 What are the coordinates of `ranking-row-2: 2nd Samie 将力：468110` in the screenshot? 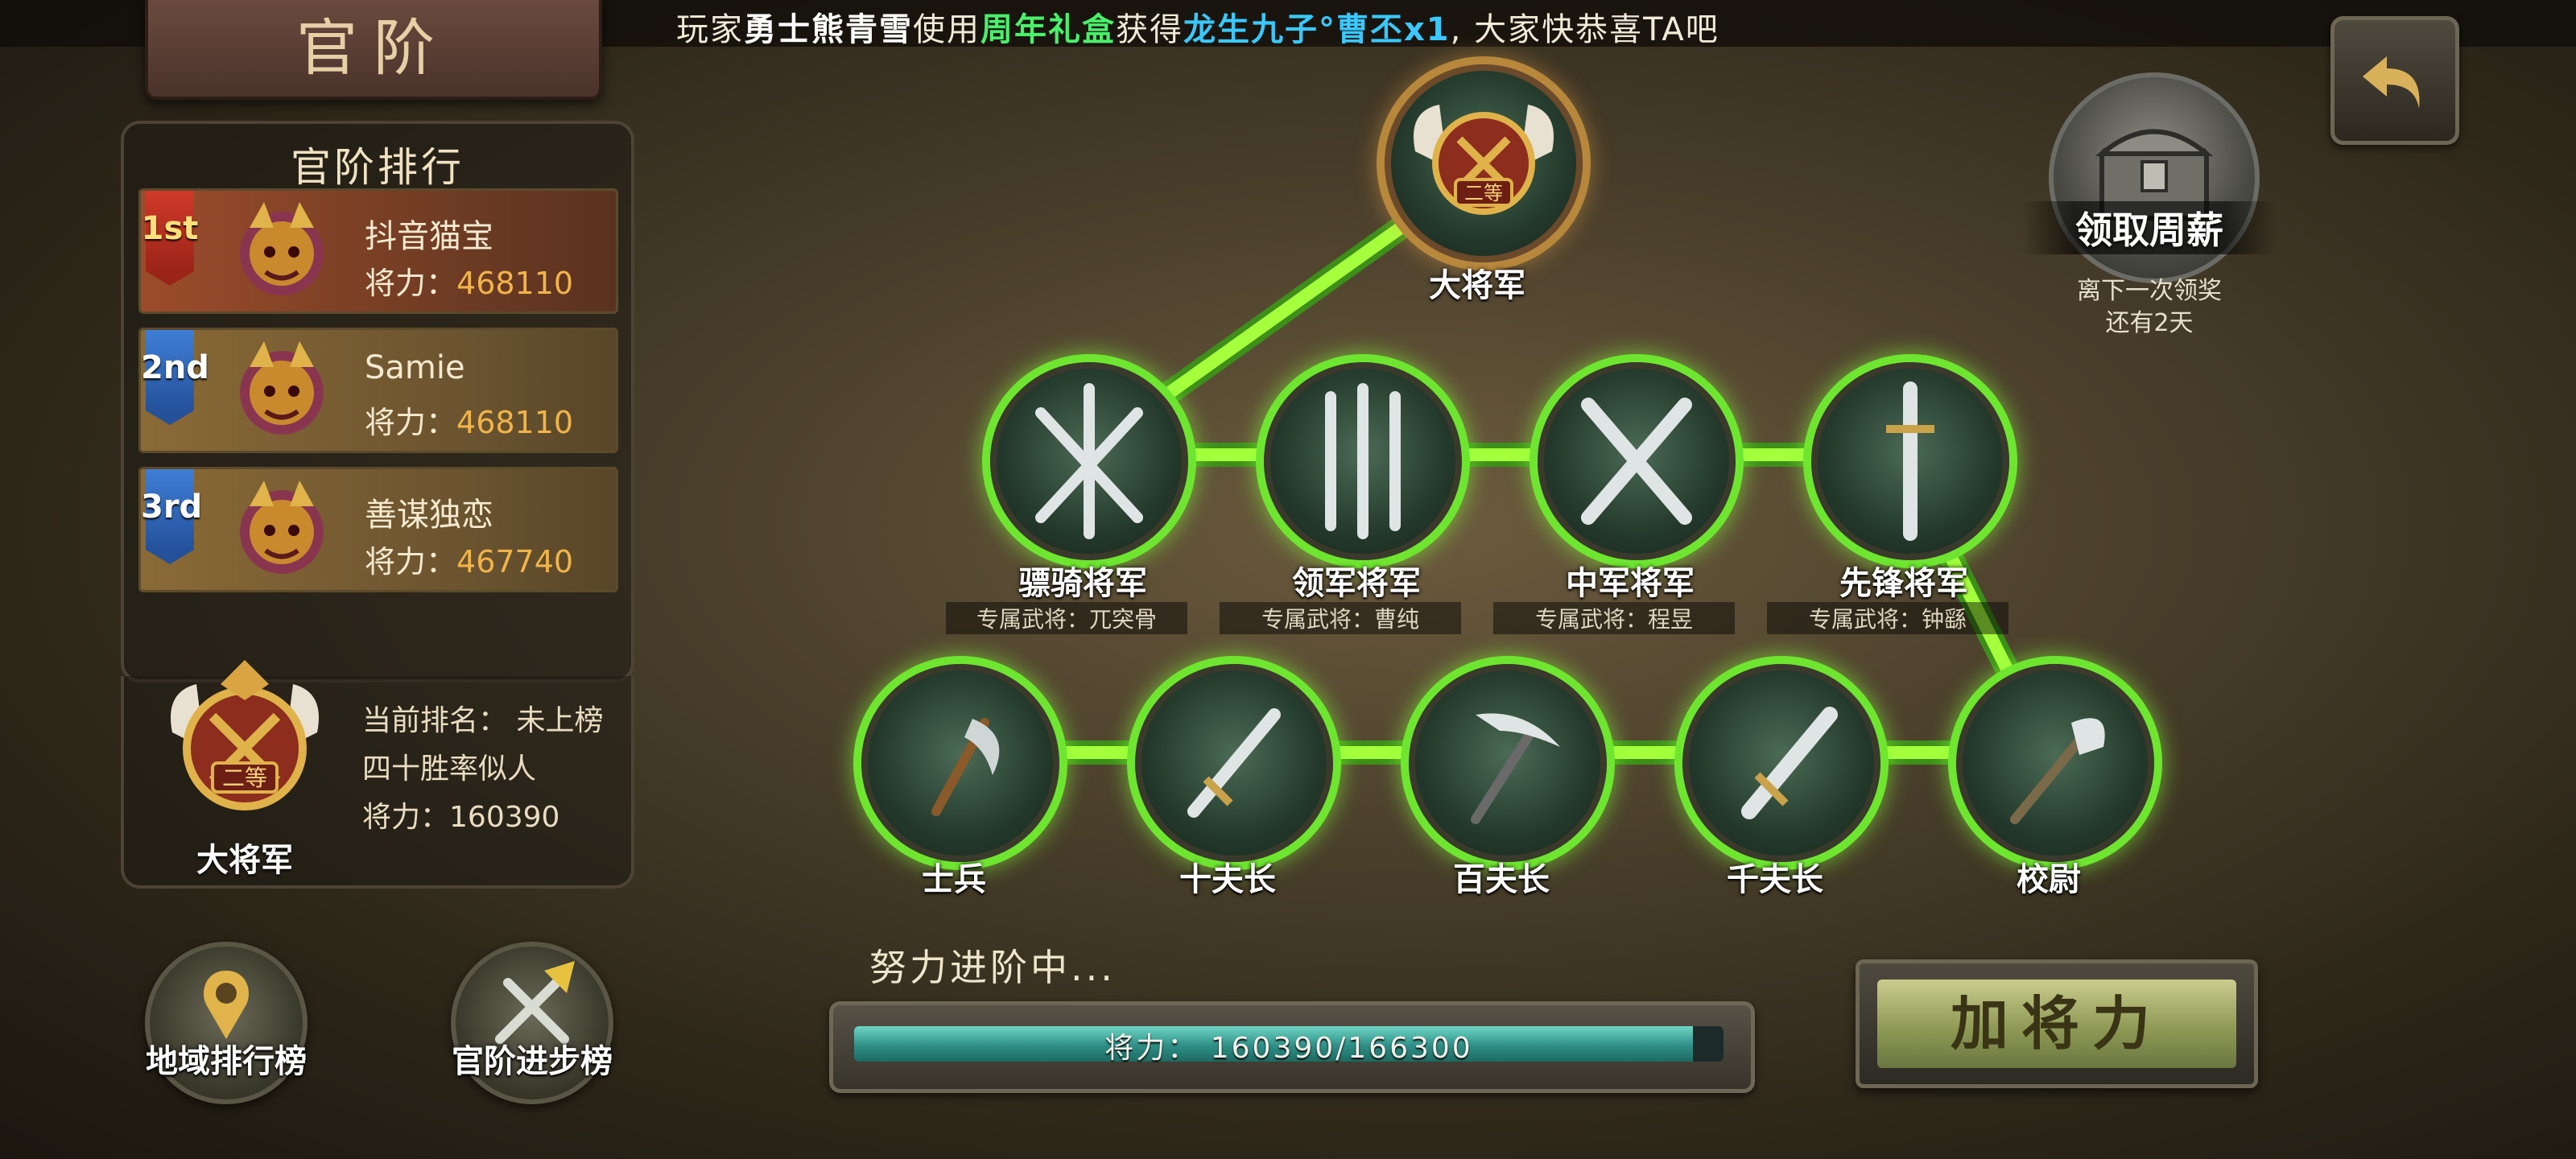 It's located at (378, 390).